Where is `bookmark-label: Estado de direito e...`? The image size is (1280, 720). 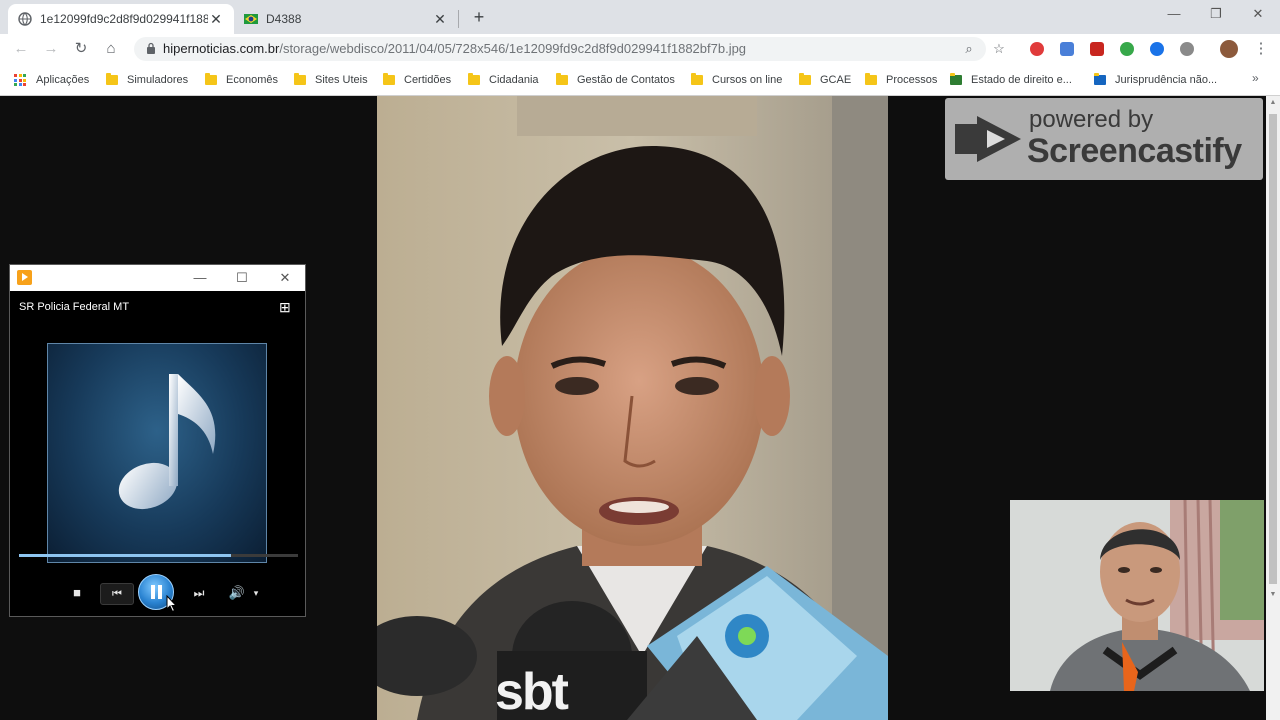
bookmark-label: Estado de direito e... is located at coordinates (1021, 80).